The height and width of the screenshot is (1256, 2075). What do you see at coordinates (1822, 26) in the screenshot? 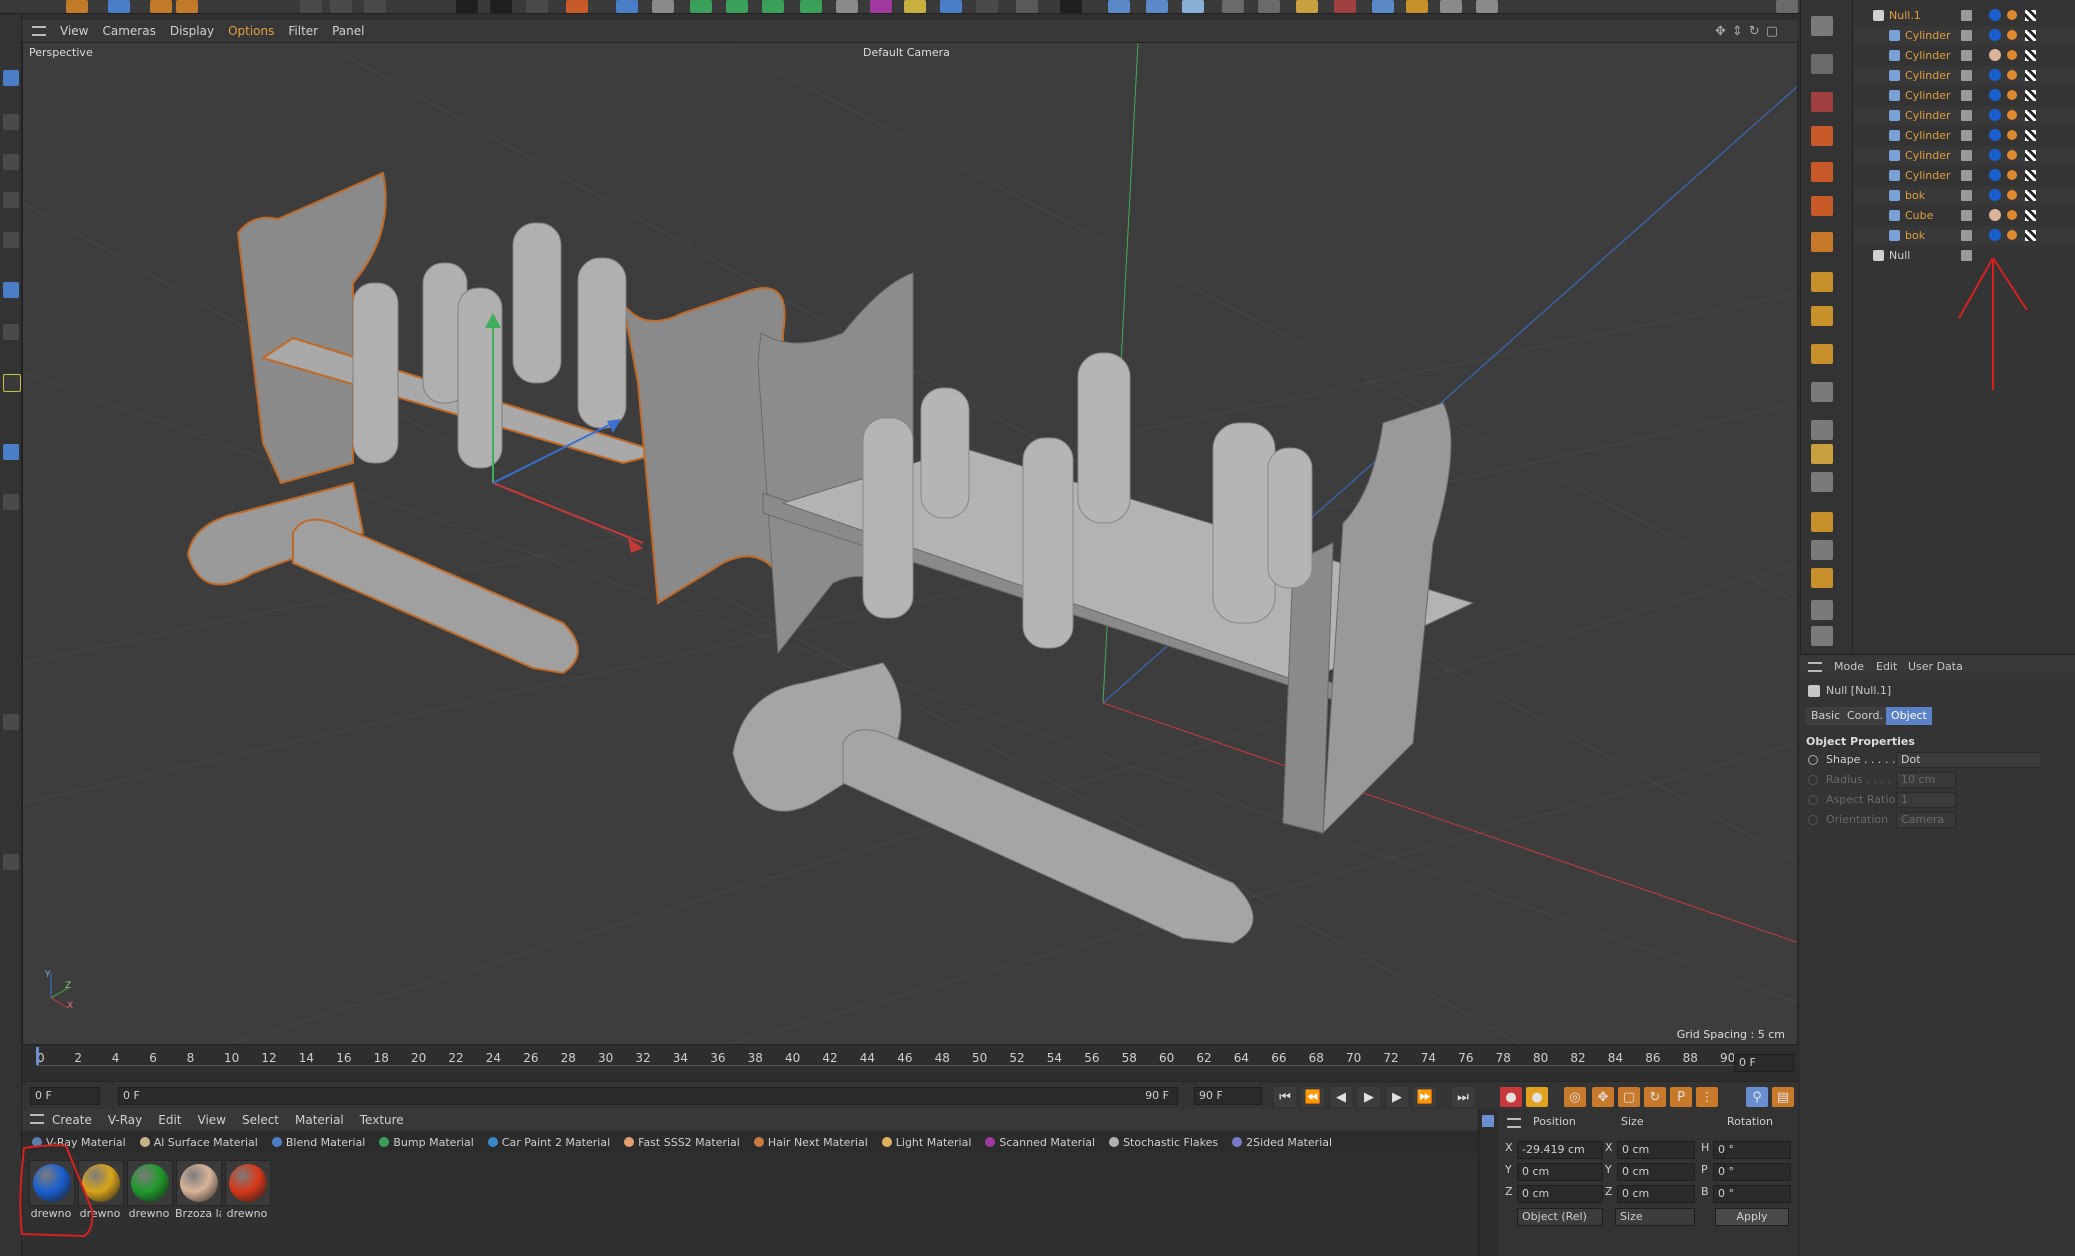
I see `object-manager-icon` at bounding box center [1822, 26].